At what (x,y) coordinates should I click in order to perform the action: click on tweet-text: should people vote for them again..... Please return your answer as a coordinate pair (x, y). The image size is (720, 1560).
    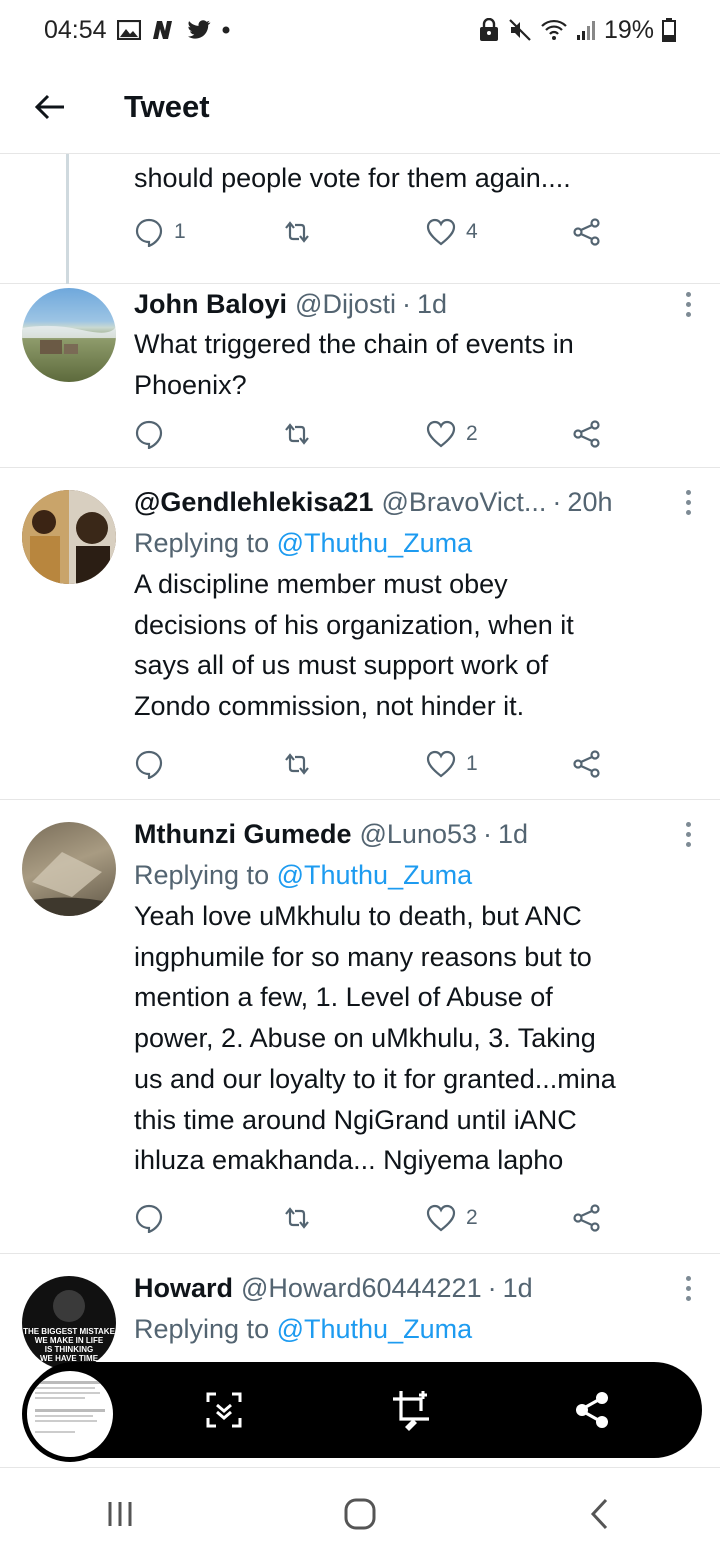
    Looking at the image, I should click on (352, 178).